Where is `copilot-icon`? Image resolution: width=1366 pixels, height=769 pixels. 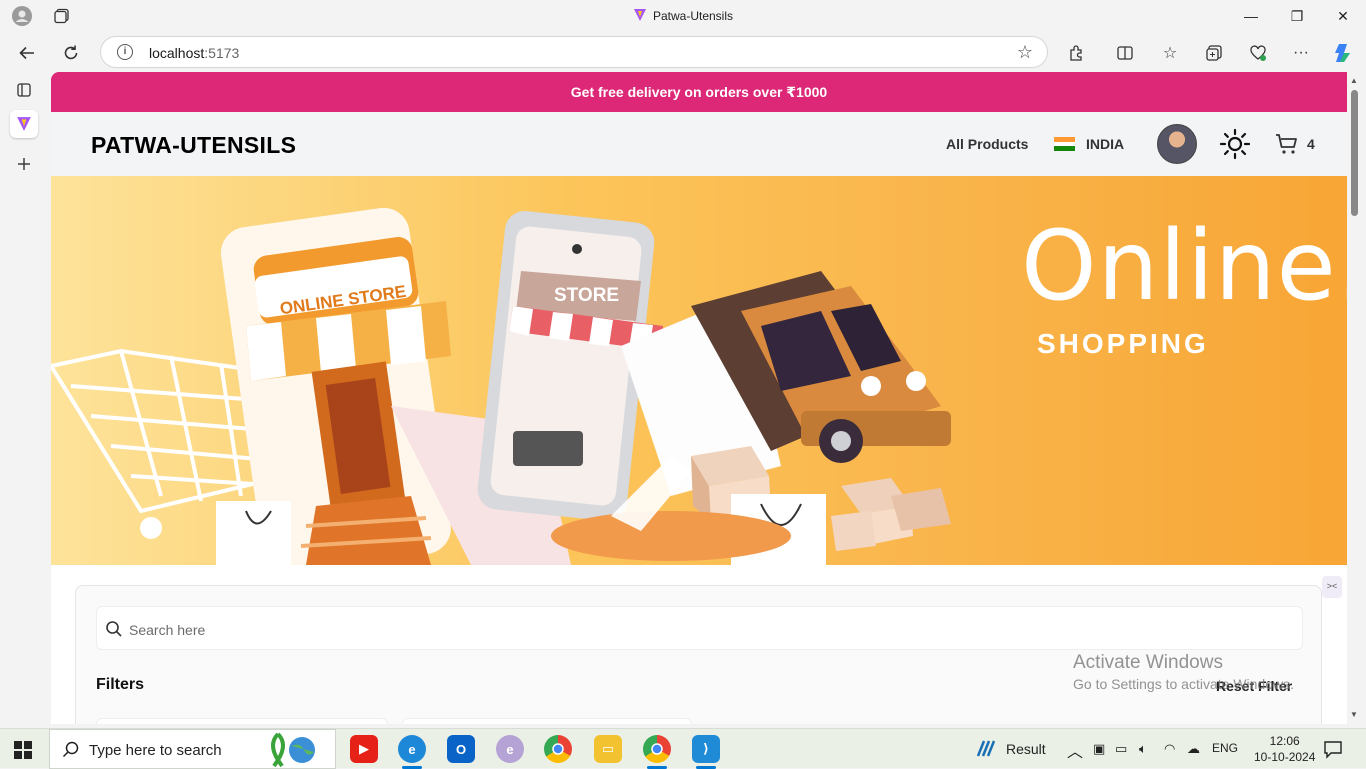
copilot-icon is located at coordinates (1343, 53).